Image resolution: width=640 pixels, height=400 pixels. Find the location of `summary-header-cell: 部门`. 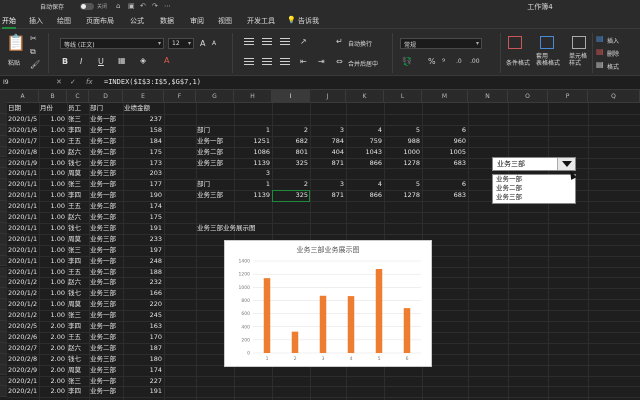

summary-header-cell: 部门 is located at coordinates (214, 130).